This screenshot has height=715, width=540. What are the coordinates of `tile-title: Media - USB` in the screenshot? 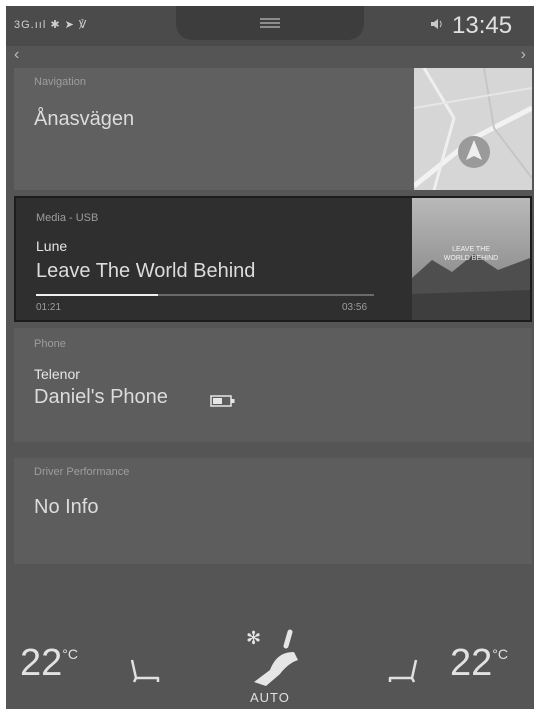 It's located at (67, 218).